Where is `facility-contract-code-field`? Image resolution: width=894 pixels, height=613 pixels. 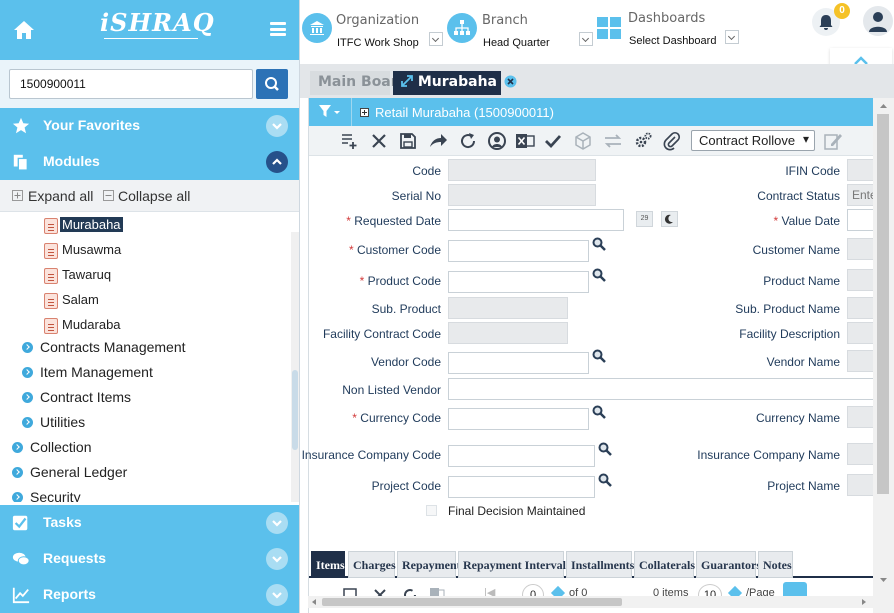 facility-contract-code-field is located at coordinates (508, 333).